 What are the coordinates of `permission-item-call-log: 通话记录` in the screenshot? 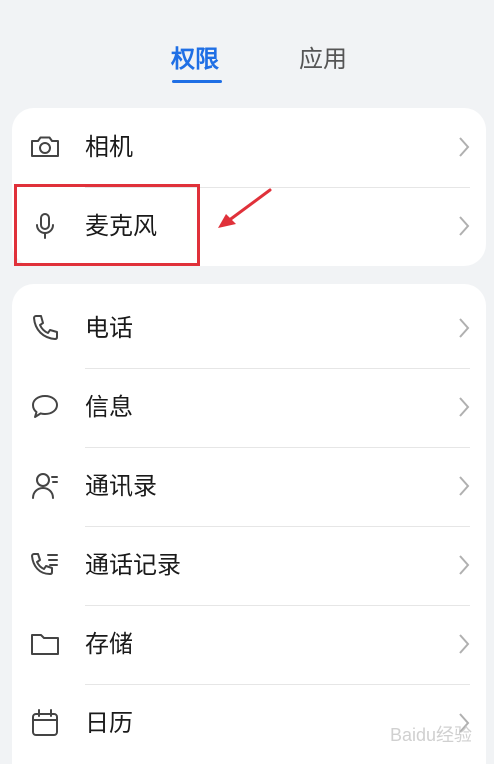 It's located at (249, 565).